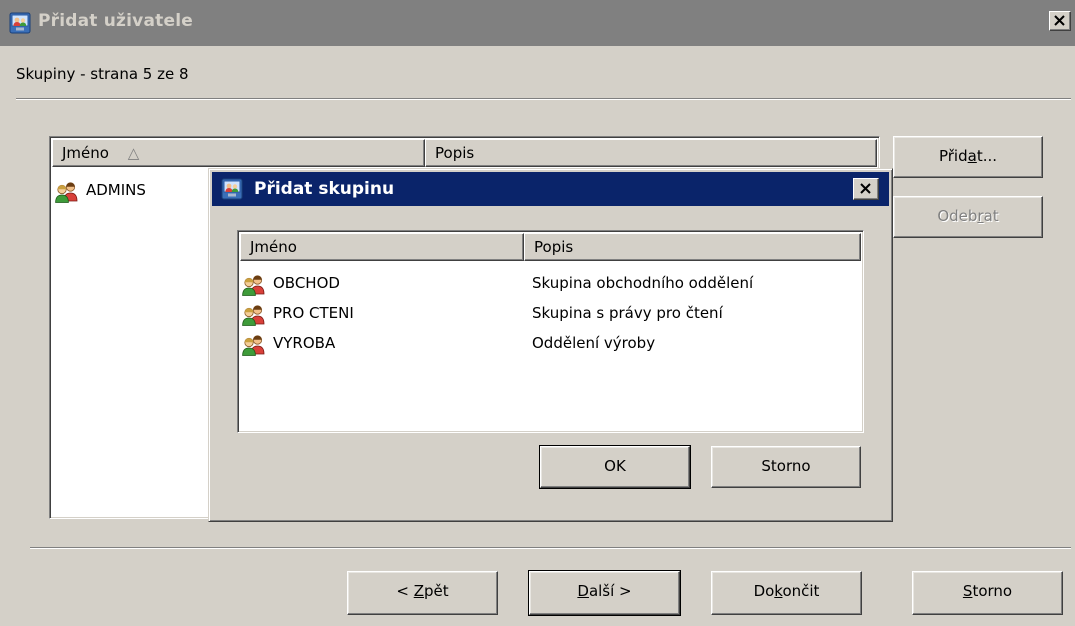  Describe the element at coordinates (953, 156) in the screenshot. I see `add-button-label: Přid` at that location.